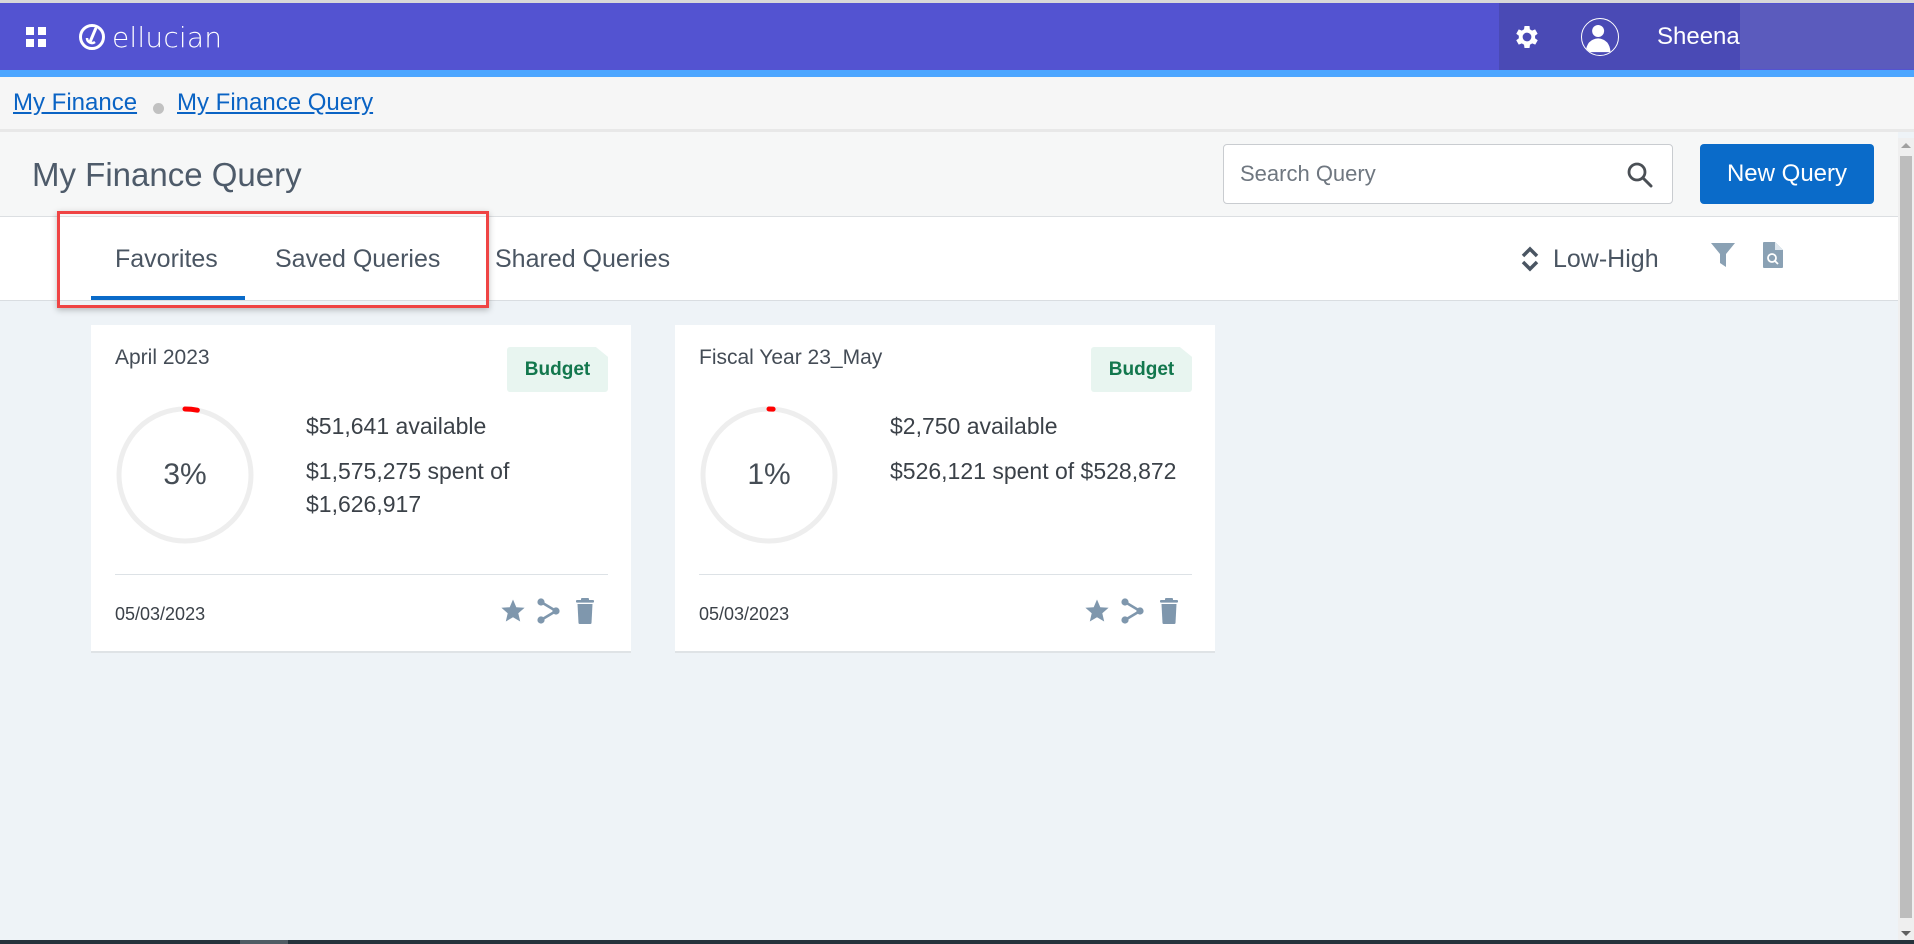 This screenshot has width=1914, height=944. What do you see at coordinates (1773, 255) in the screenshot?
I see `document-search-icon` at bounding box center [1773, 255].